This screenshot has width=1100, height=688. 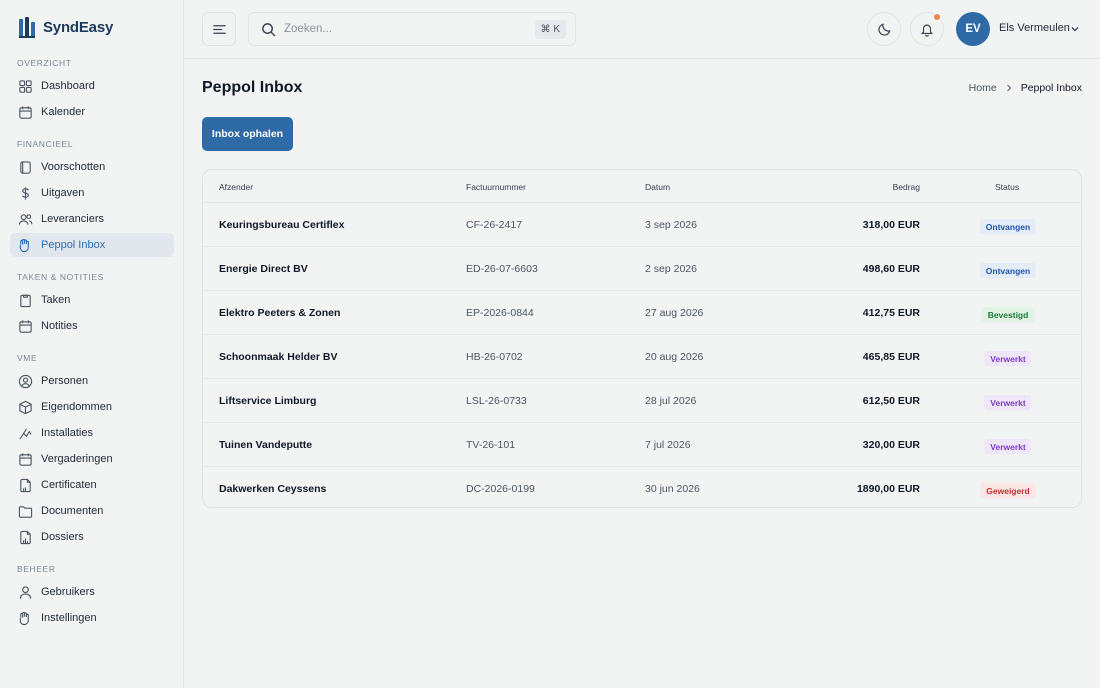 I want to click on box-icon, so click(x=25, y=407).